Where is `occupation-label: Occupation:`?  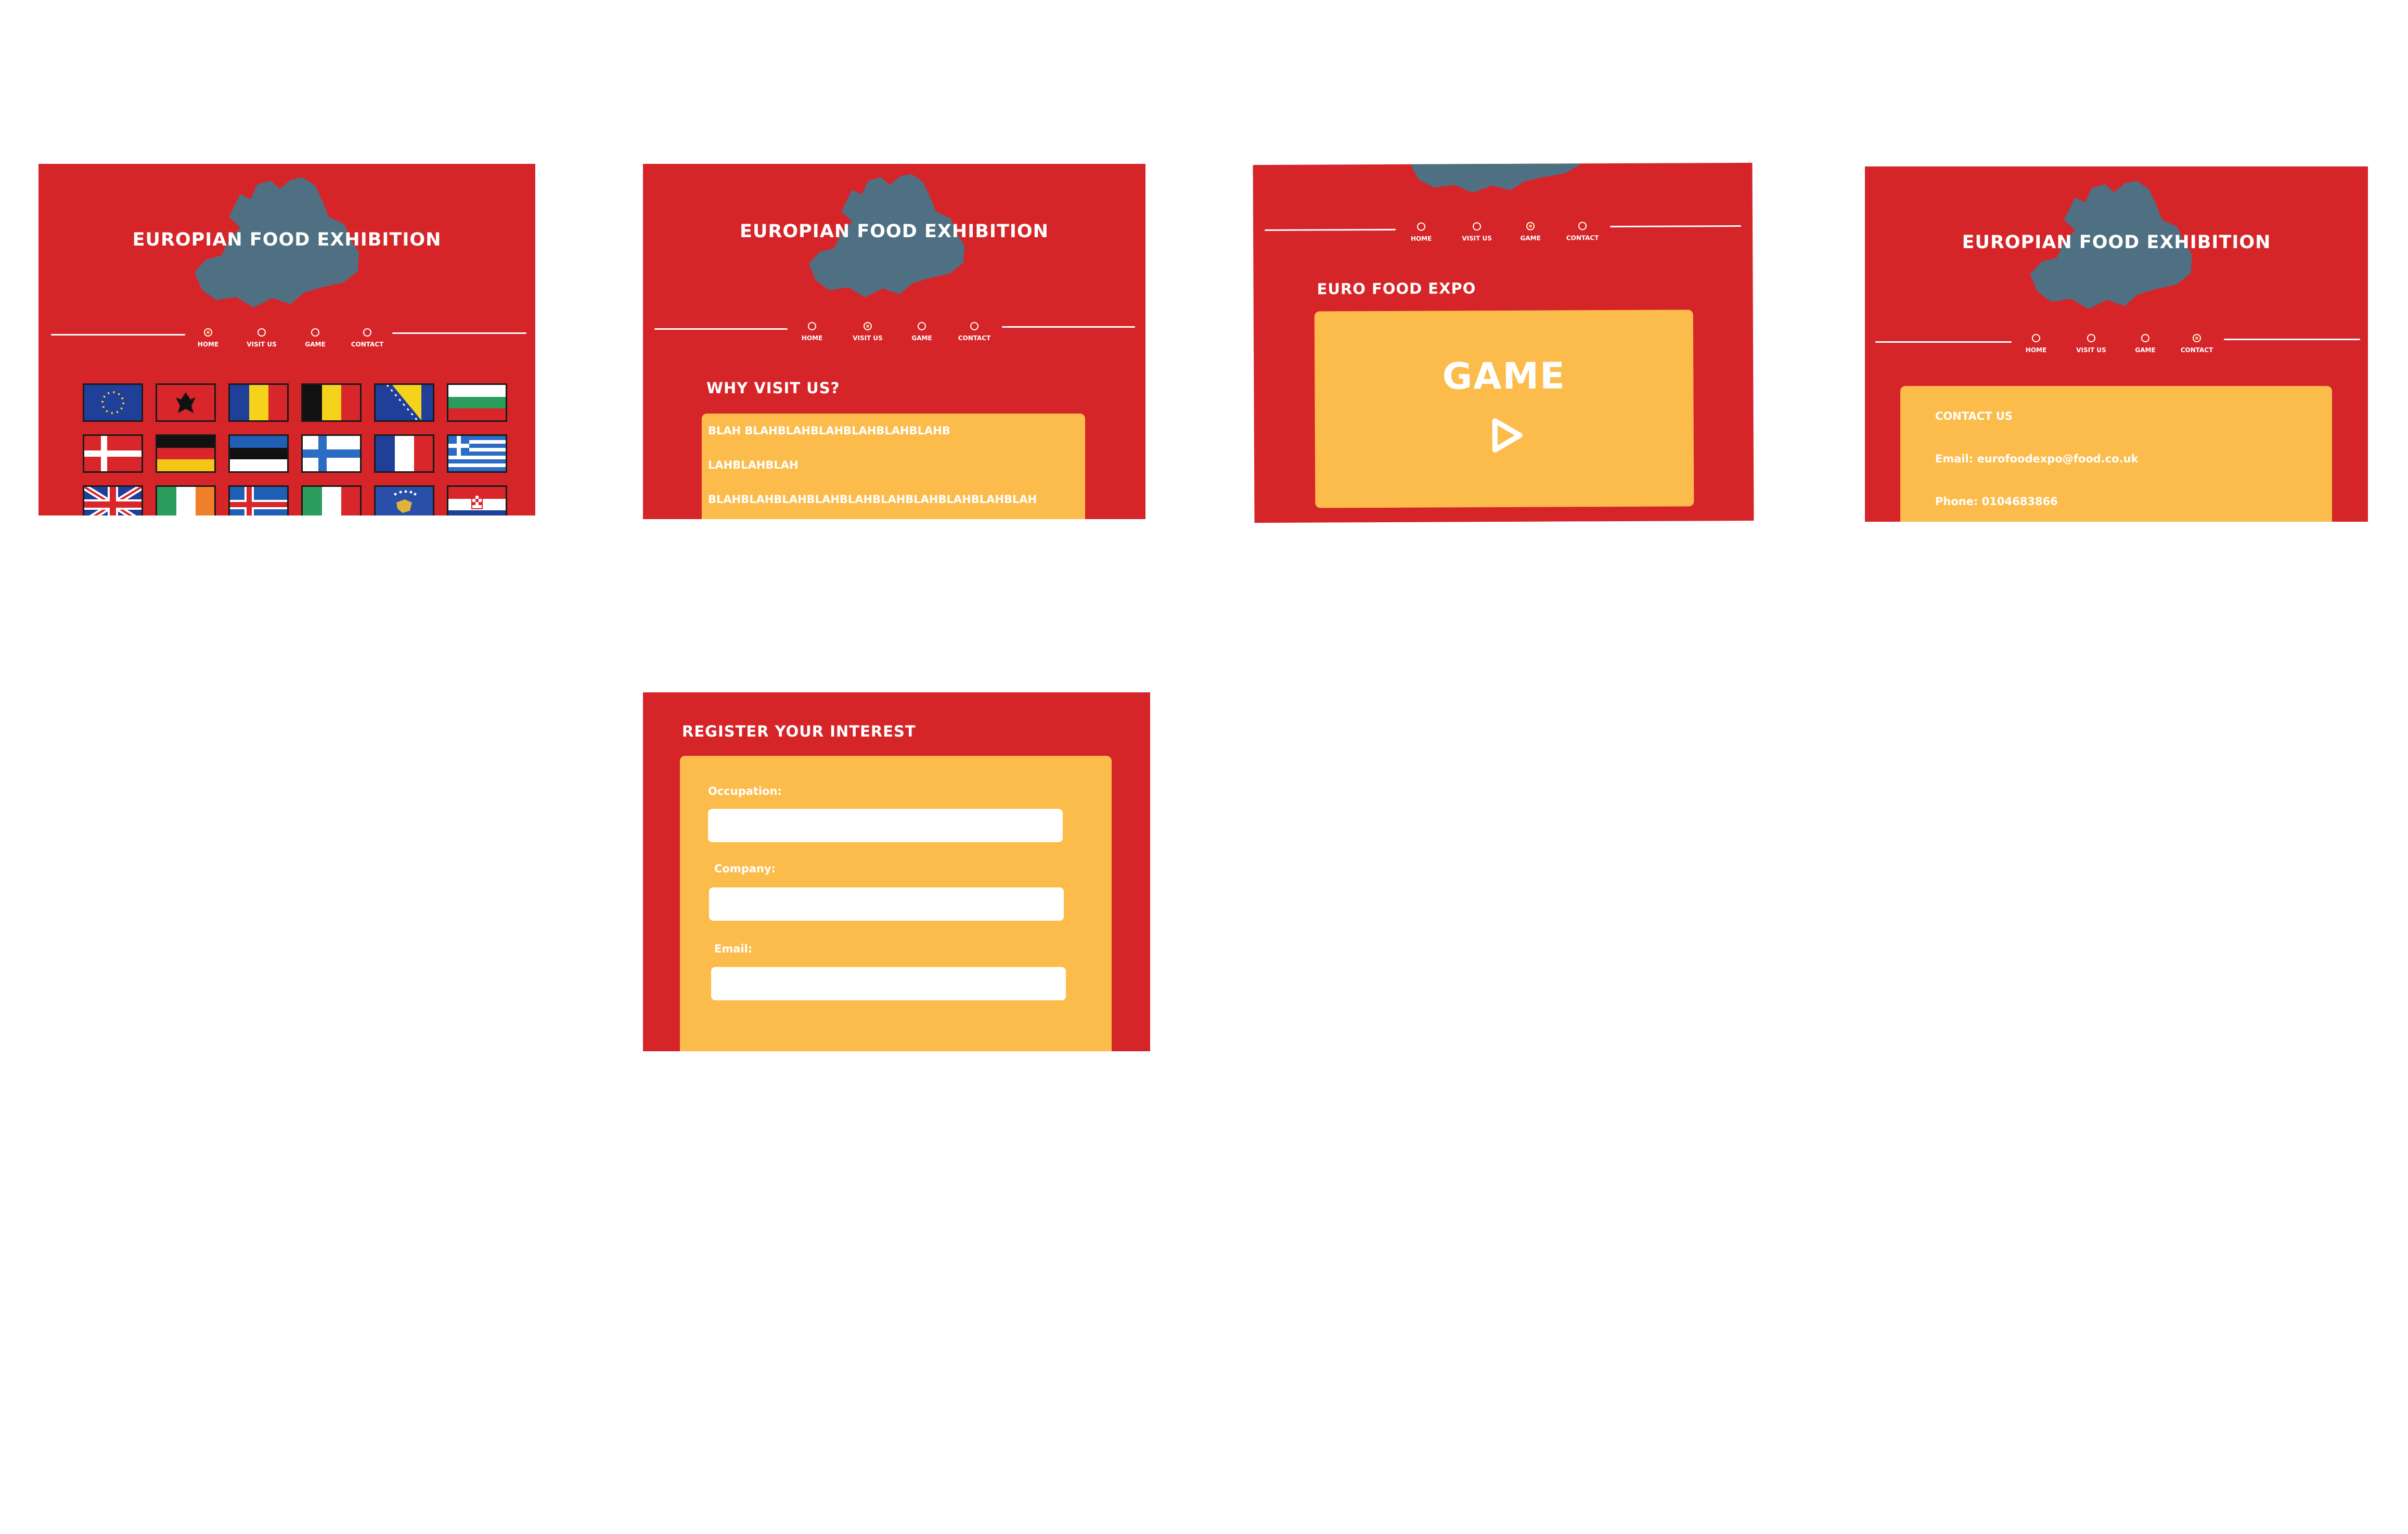 occupation-label: Occupation: is located at coordinates (745, 791).